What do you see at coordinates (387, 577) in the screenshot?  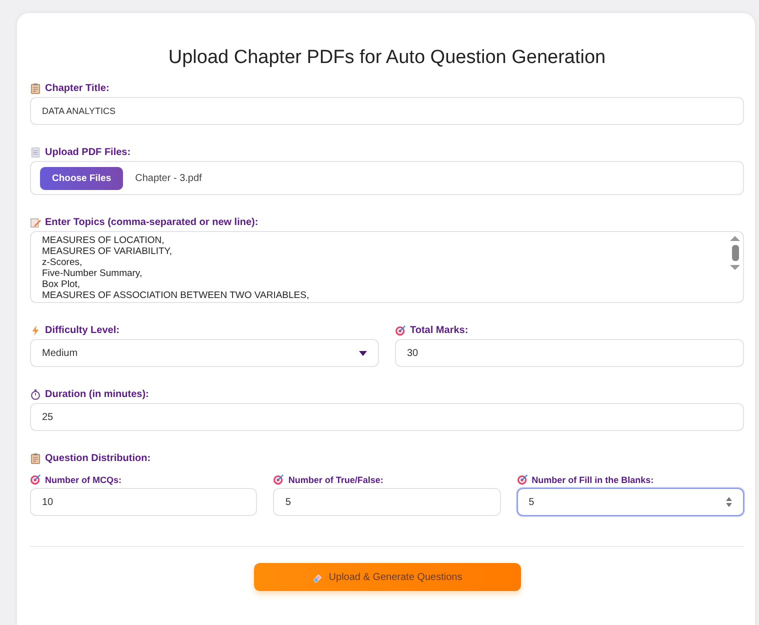 I see `upload-generate-button: Upload & Generate Questions` at bounding box center [387, 577].